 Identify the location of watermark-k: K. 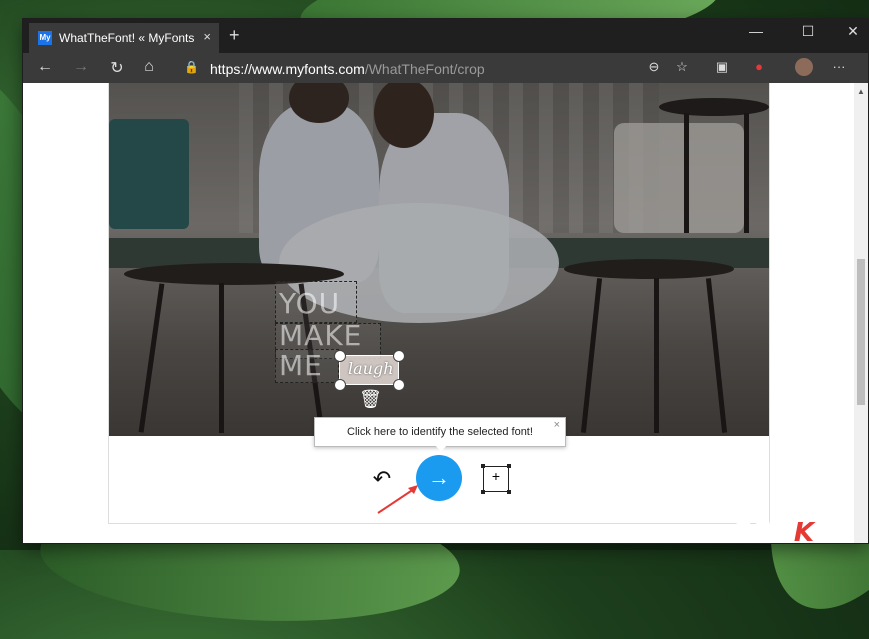
(804, 533).